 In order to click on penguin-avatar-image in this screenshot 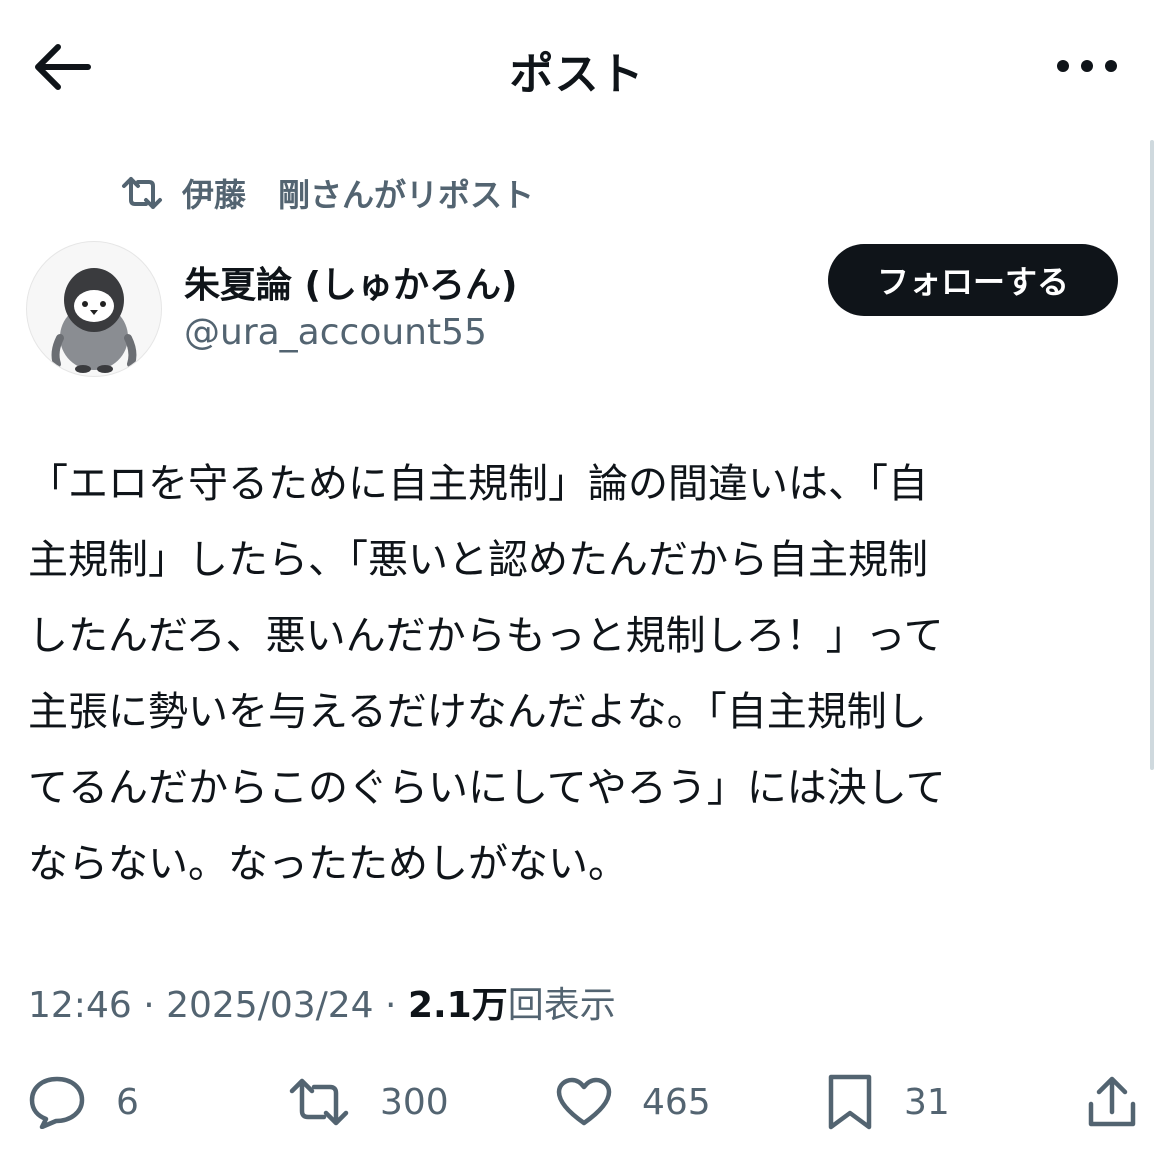, I will do `click(94, 320)`.